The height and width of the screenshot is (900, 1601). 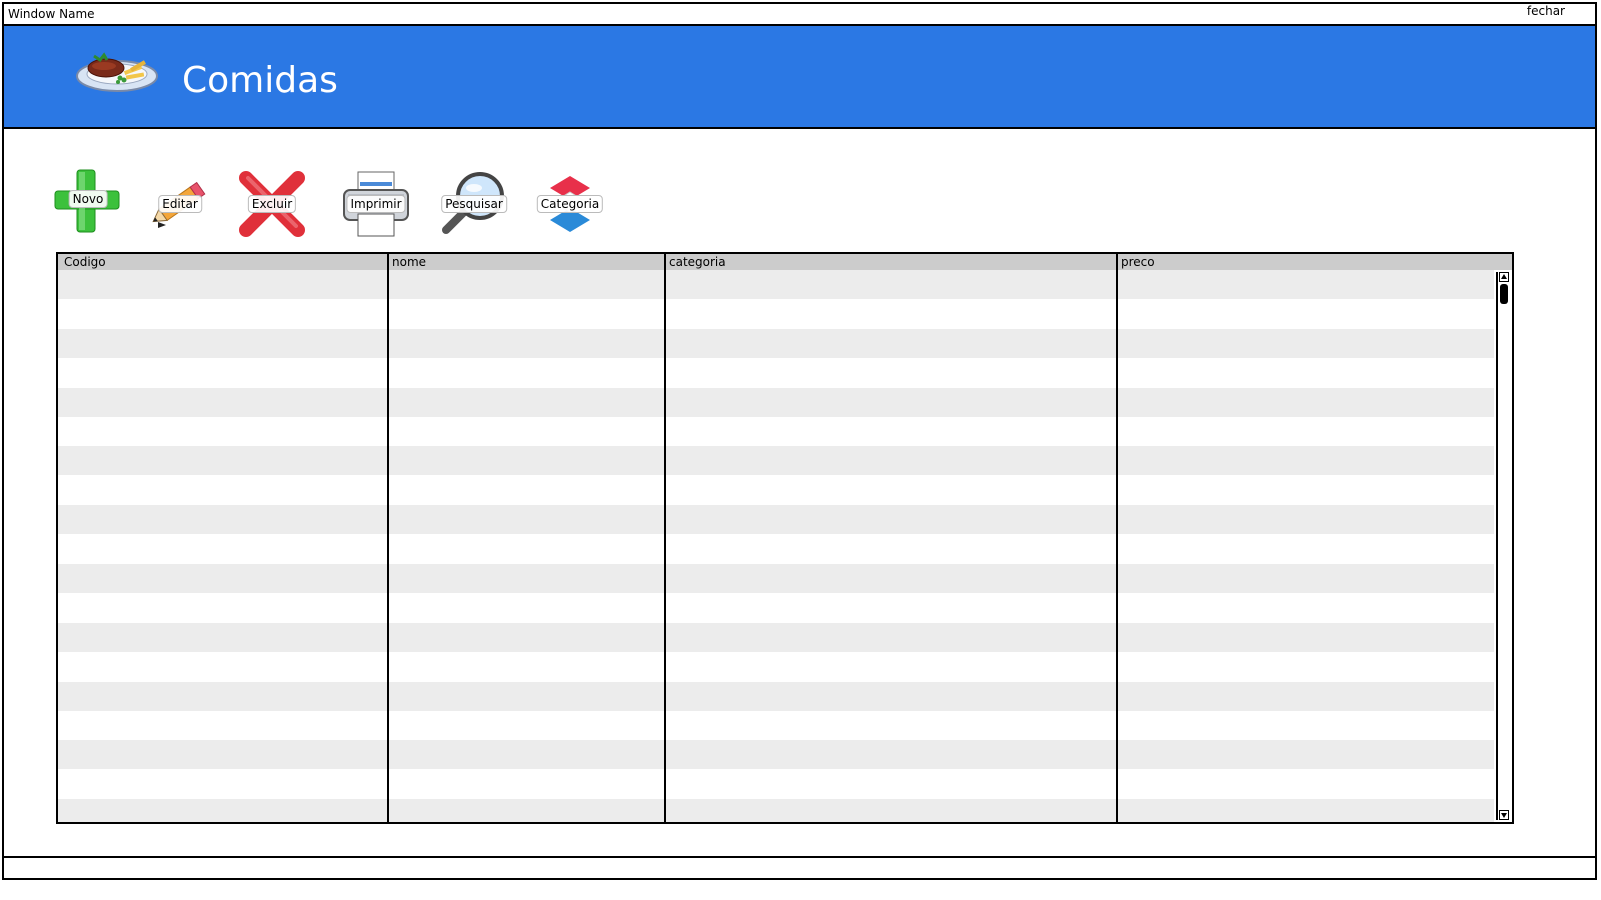 I want to click on print-button: Imprimir, so click(x=376, y=204).